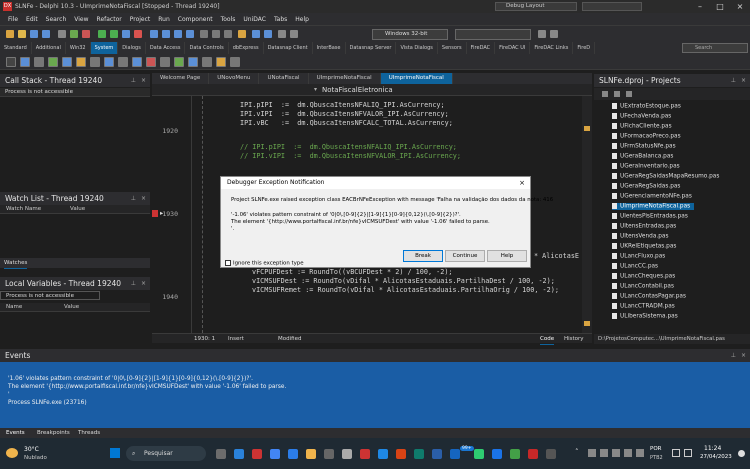  What do you see at coordinates (56, 19) in the screenshot?
I see `menu-search: Search` at bounding box center [56, 19].